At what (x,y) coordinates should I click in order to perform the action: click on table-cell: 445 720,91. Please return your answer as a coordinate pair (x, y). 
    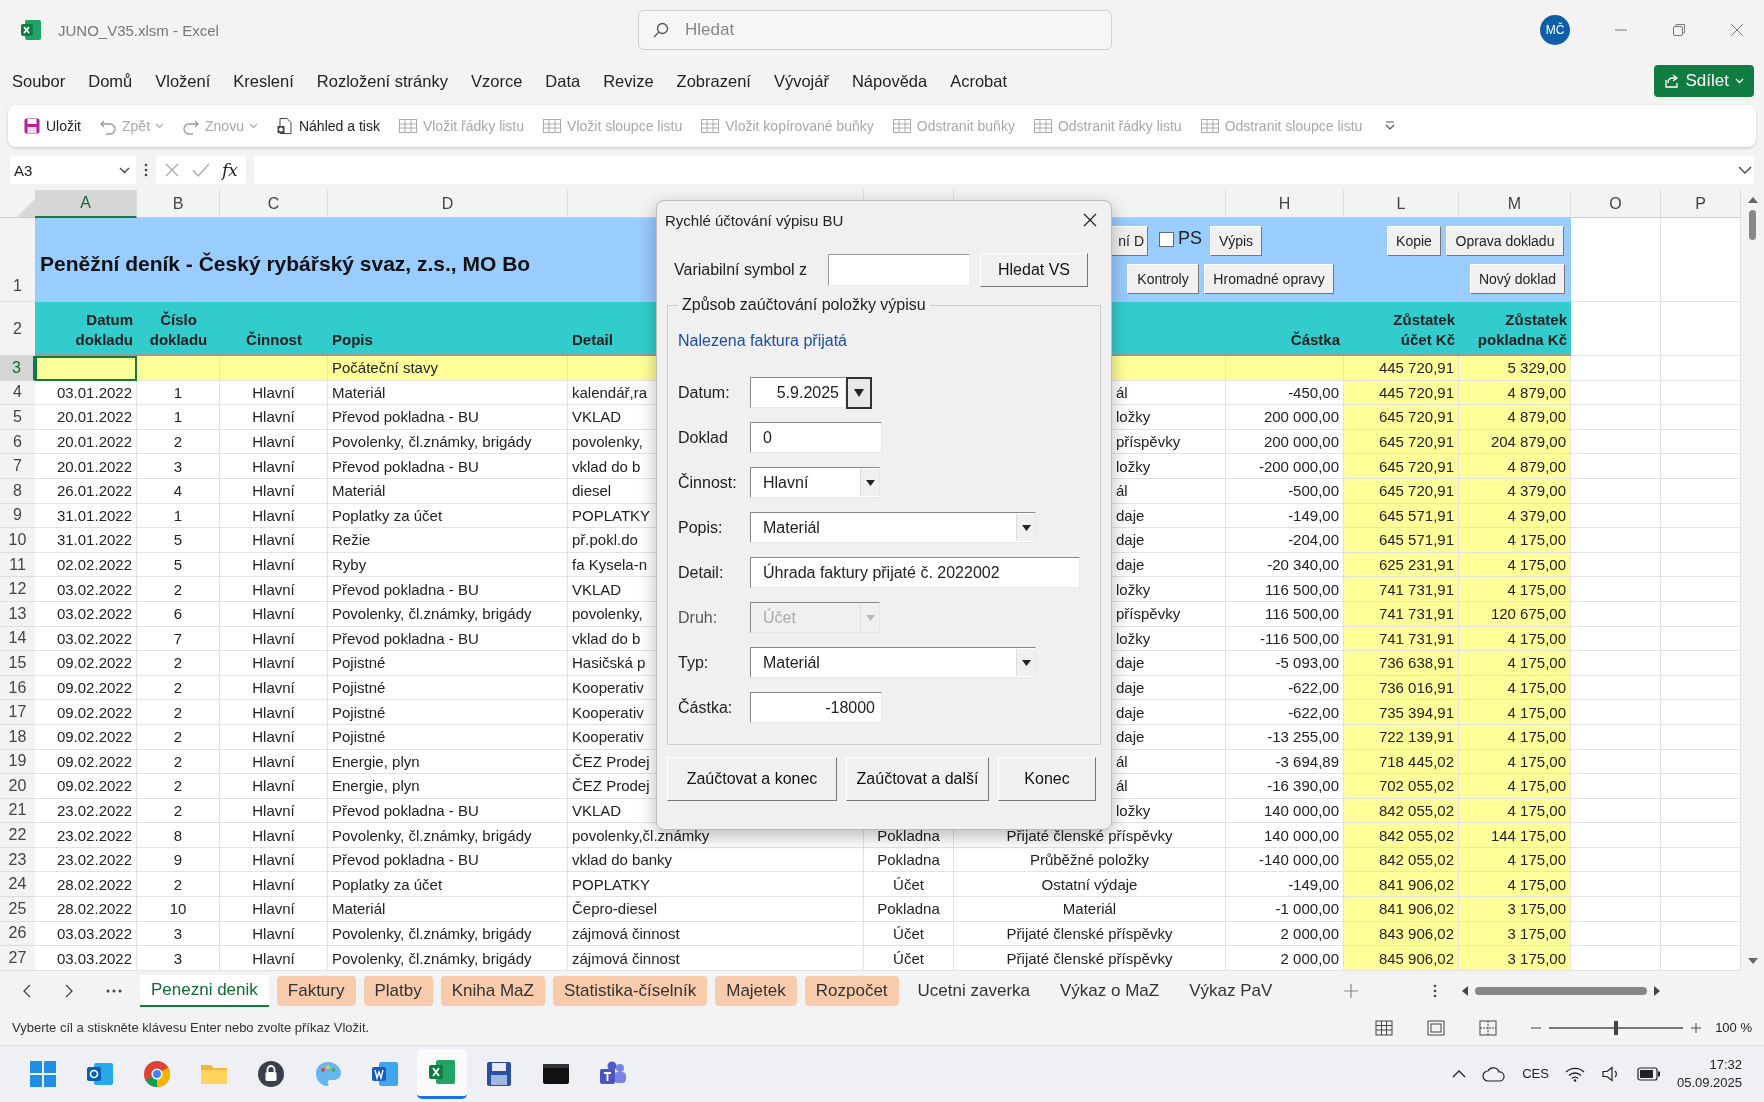
    Looking at the image, I should click on (1401, 368).